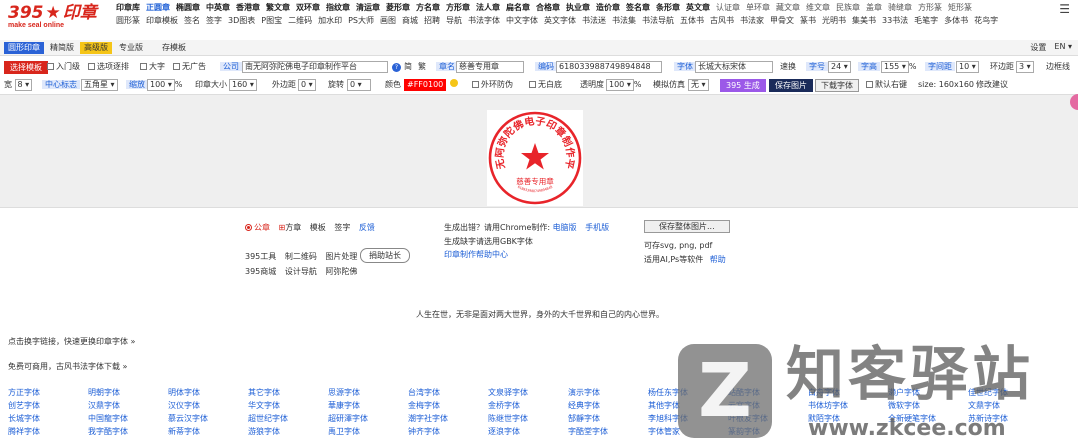  Describe the element at coordinates (128, 405) in the screenshot. I see `font-link: 汉鼎字体` at that location.